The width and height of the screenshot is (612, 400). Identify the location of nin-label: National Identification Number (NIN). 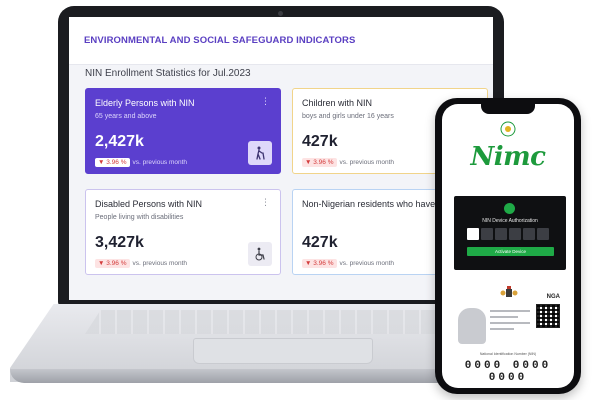
(508, 354).